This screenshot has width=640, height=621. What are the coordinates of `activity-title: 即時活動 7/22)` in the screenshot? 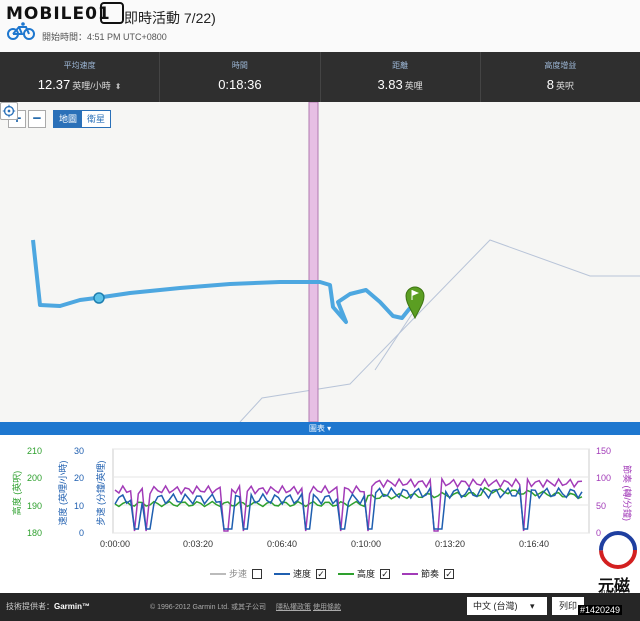 It's located at (170, 18).